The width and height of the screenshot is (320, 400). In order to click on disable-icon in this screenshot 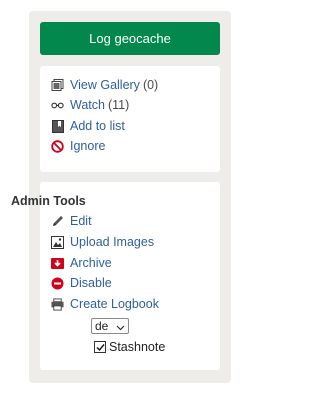, I will do `click(57, 283)`.